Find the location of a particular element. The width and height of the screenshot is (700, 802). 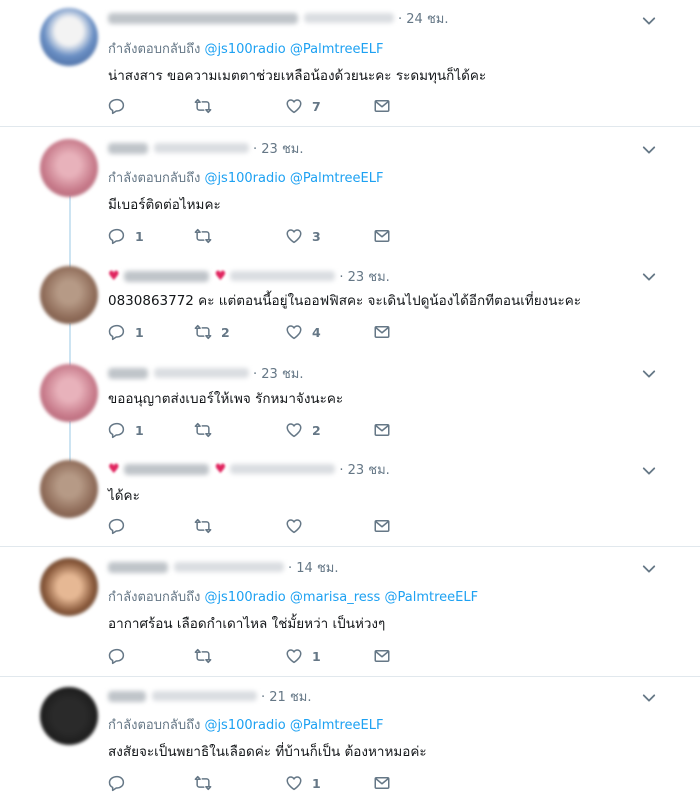

replying-to-line: กำลังตอบกลับถึง @js100radio @PalmtreeELF is located at coordinates (246, 725).